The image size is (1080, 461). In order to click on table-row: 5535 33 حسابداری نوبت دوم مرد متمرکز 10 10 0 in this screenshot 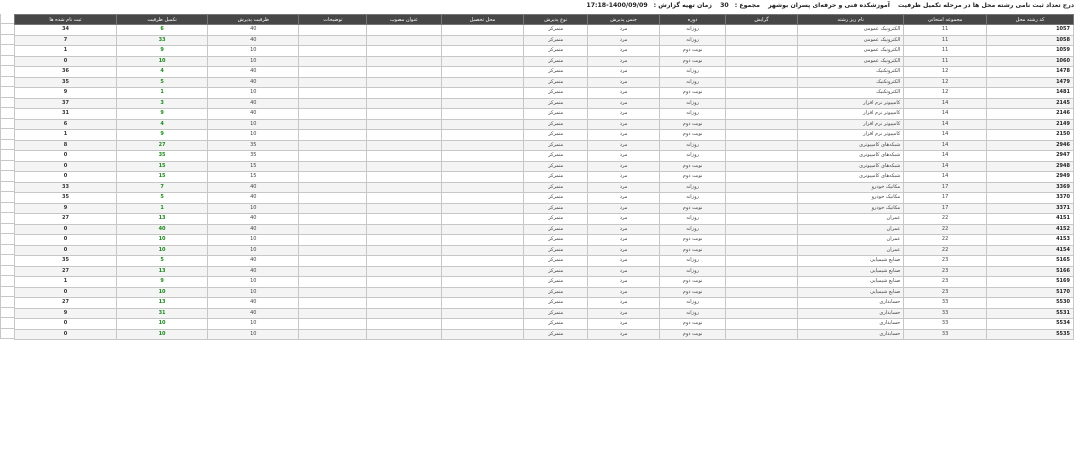, I will do `click(544, 334)`.